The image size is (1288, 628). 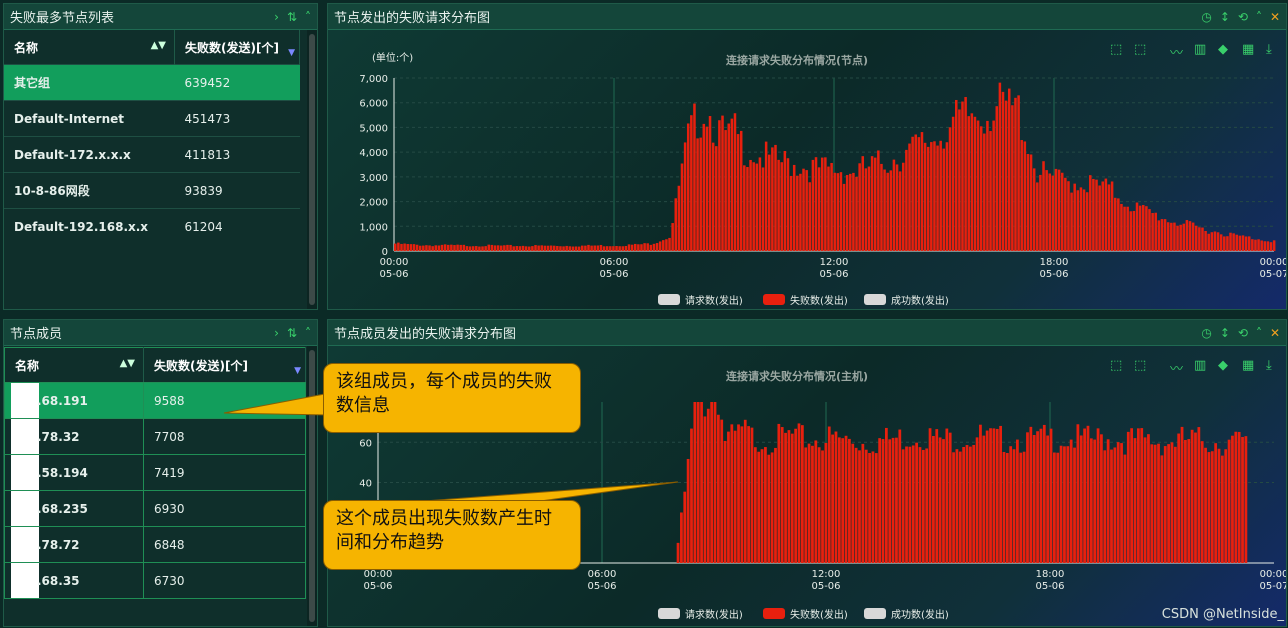 What do you see at coordinates (152, 190) in the screenshot?
I see `table-row: 10-8-86网段 93839` at bounding box center [152, 190].